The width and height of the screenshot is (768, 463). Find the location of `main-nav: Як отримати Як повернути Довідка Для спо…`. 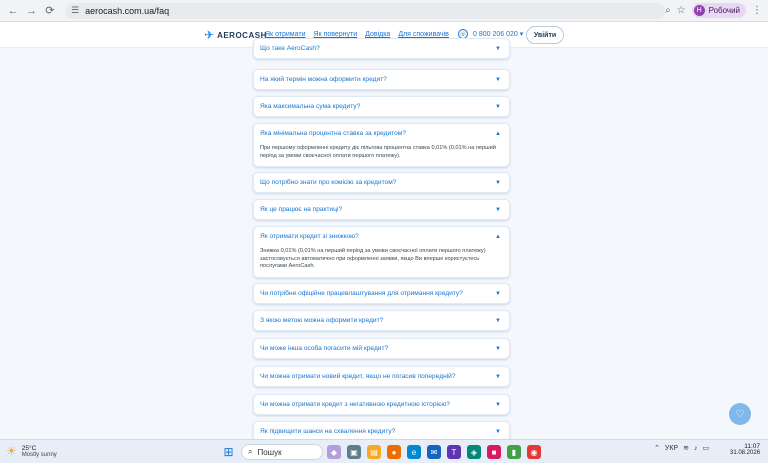

main-nav: Як отримати Як повернути Довідка Для спо… is located at coordinates (357, 34).